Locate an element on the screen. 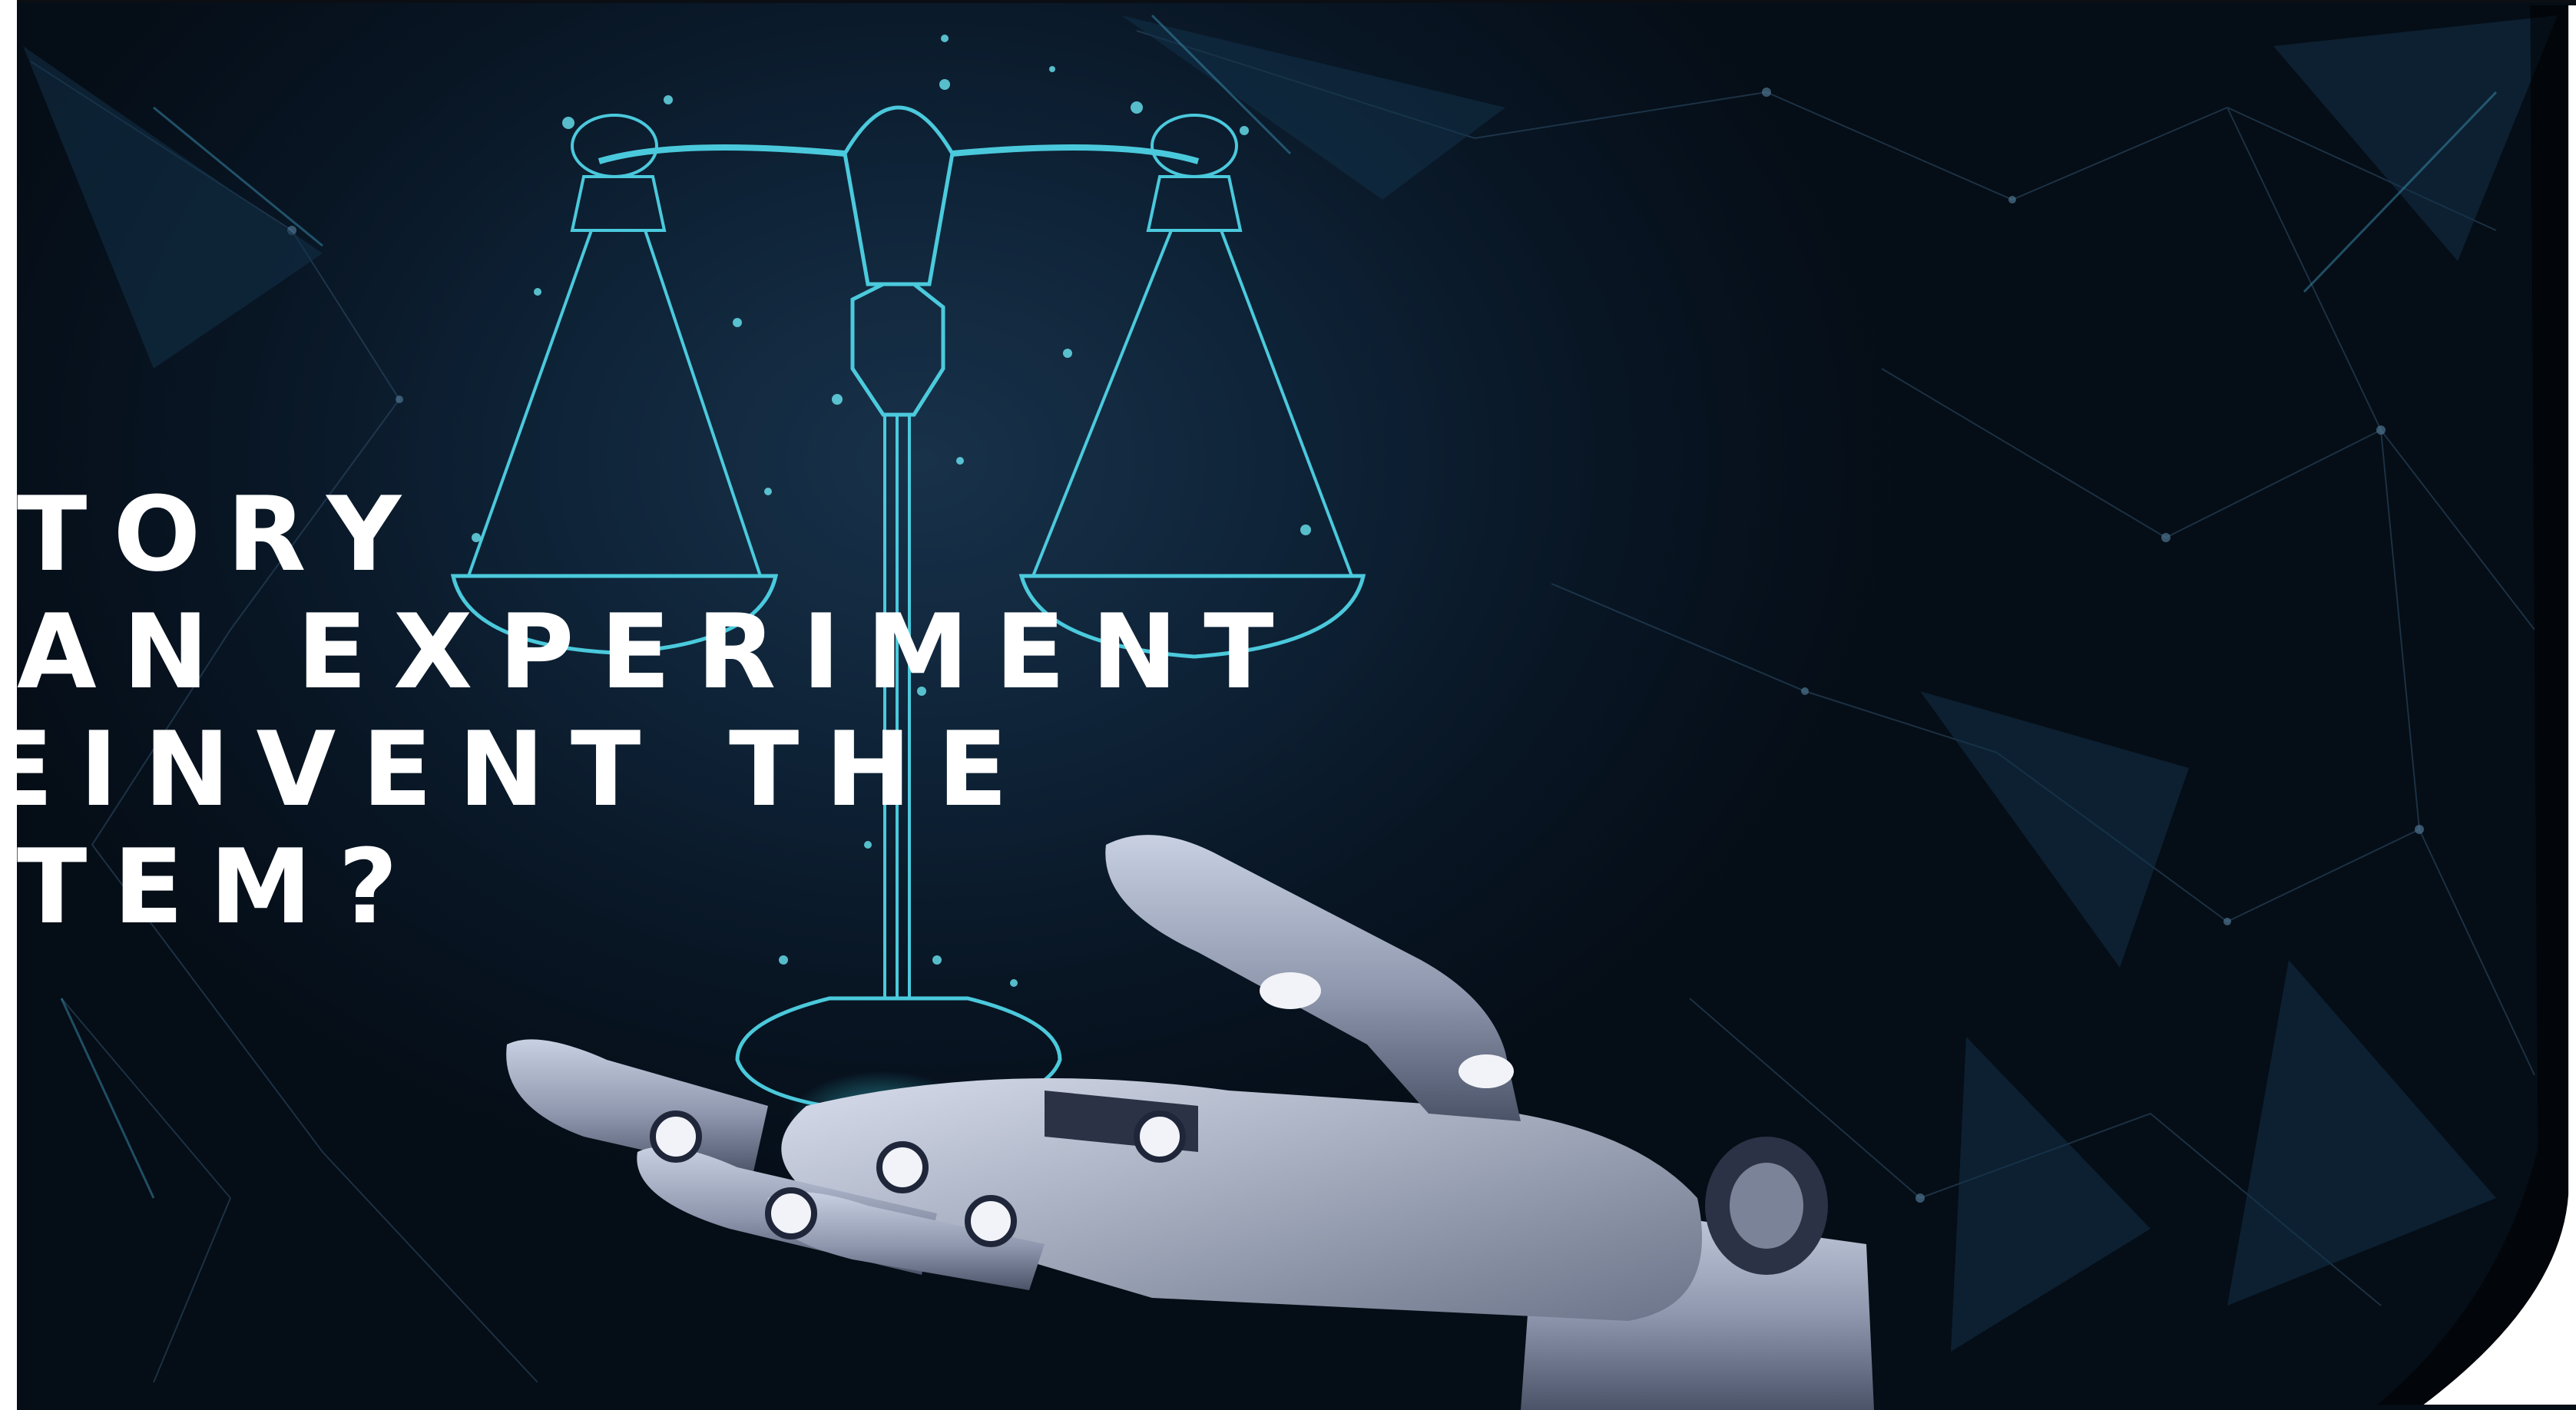 The height and width of the screenshot is (1410, 2576). headline-line-4: TEM? is located at coordinates (221, 887).